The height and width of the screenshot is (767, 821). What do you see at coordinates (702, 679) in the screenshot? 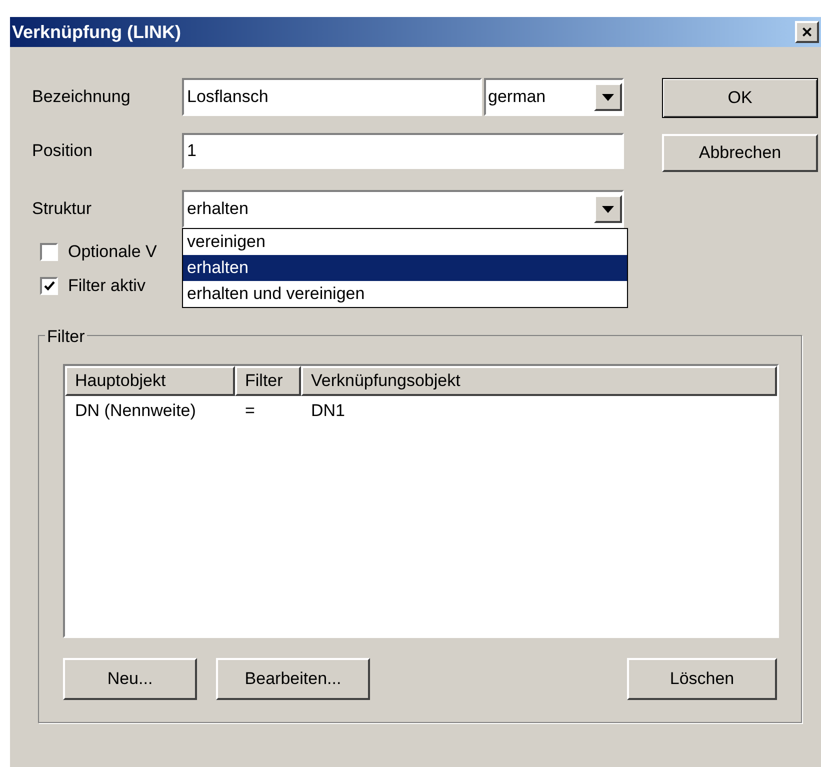
I see `action-button: Löschen` at bounding box center [702, 679].